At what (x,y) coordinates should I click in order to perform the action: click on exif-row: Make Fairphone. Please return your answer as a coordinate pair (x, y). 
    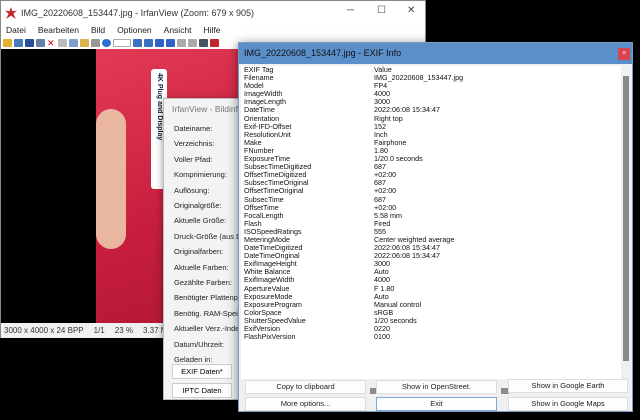
    Looking at the image, I should click on (436, 142).